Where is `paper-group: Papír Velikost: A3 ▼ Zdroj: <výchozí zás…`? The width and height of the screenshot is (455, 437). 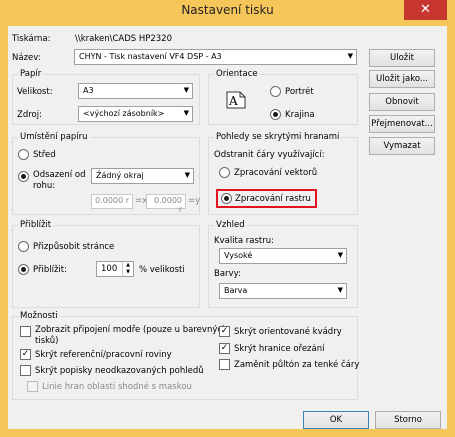 paper-group: Papír Velikost: A3 ▼ Zdroj: <výchozí zás… is located at coordinates (106, 97).